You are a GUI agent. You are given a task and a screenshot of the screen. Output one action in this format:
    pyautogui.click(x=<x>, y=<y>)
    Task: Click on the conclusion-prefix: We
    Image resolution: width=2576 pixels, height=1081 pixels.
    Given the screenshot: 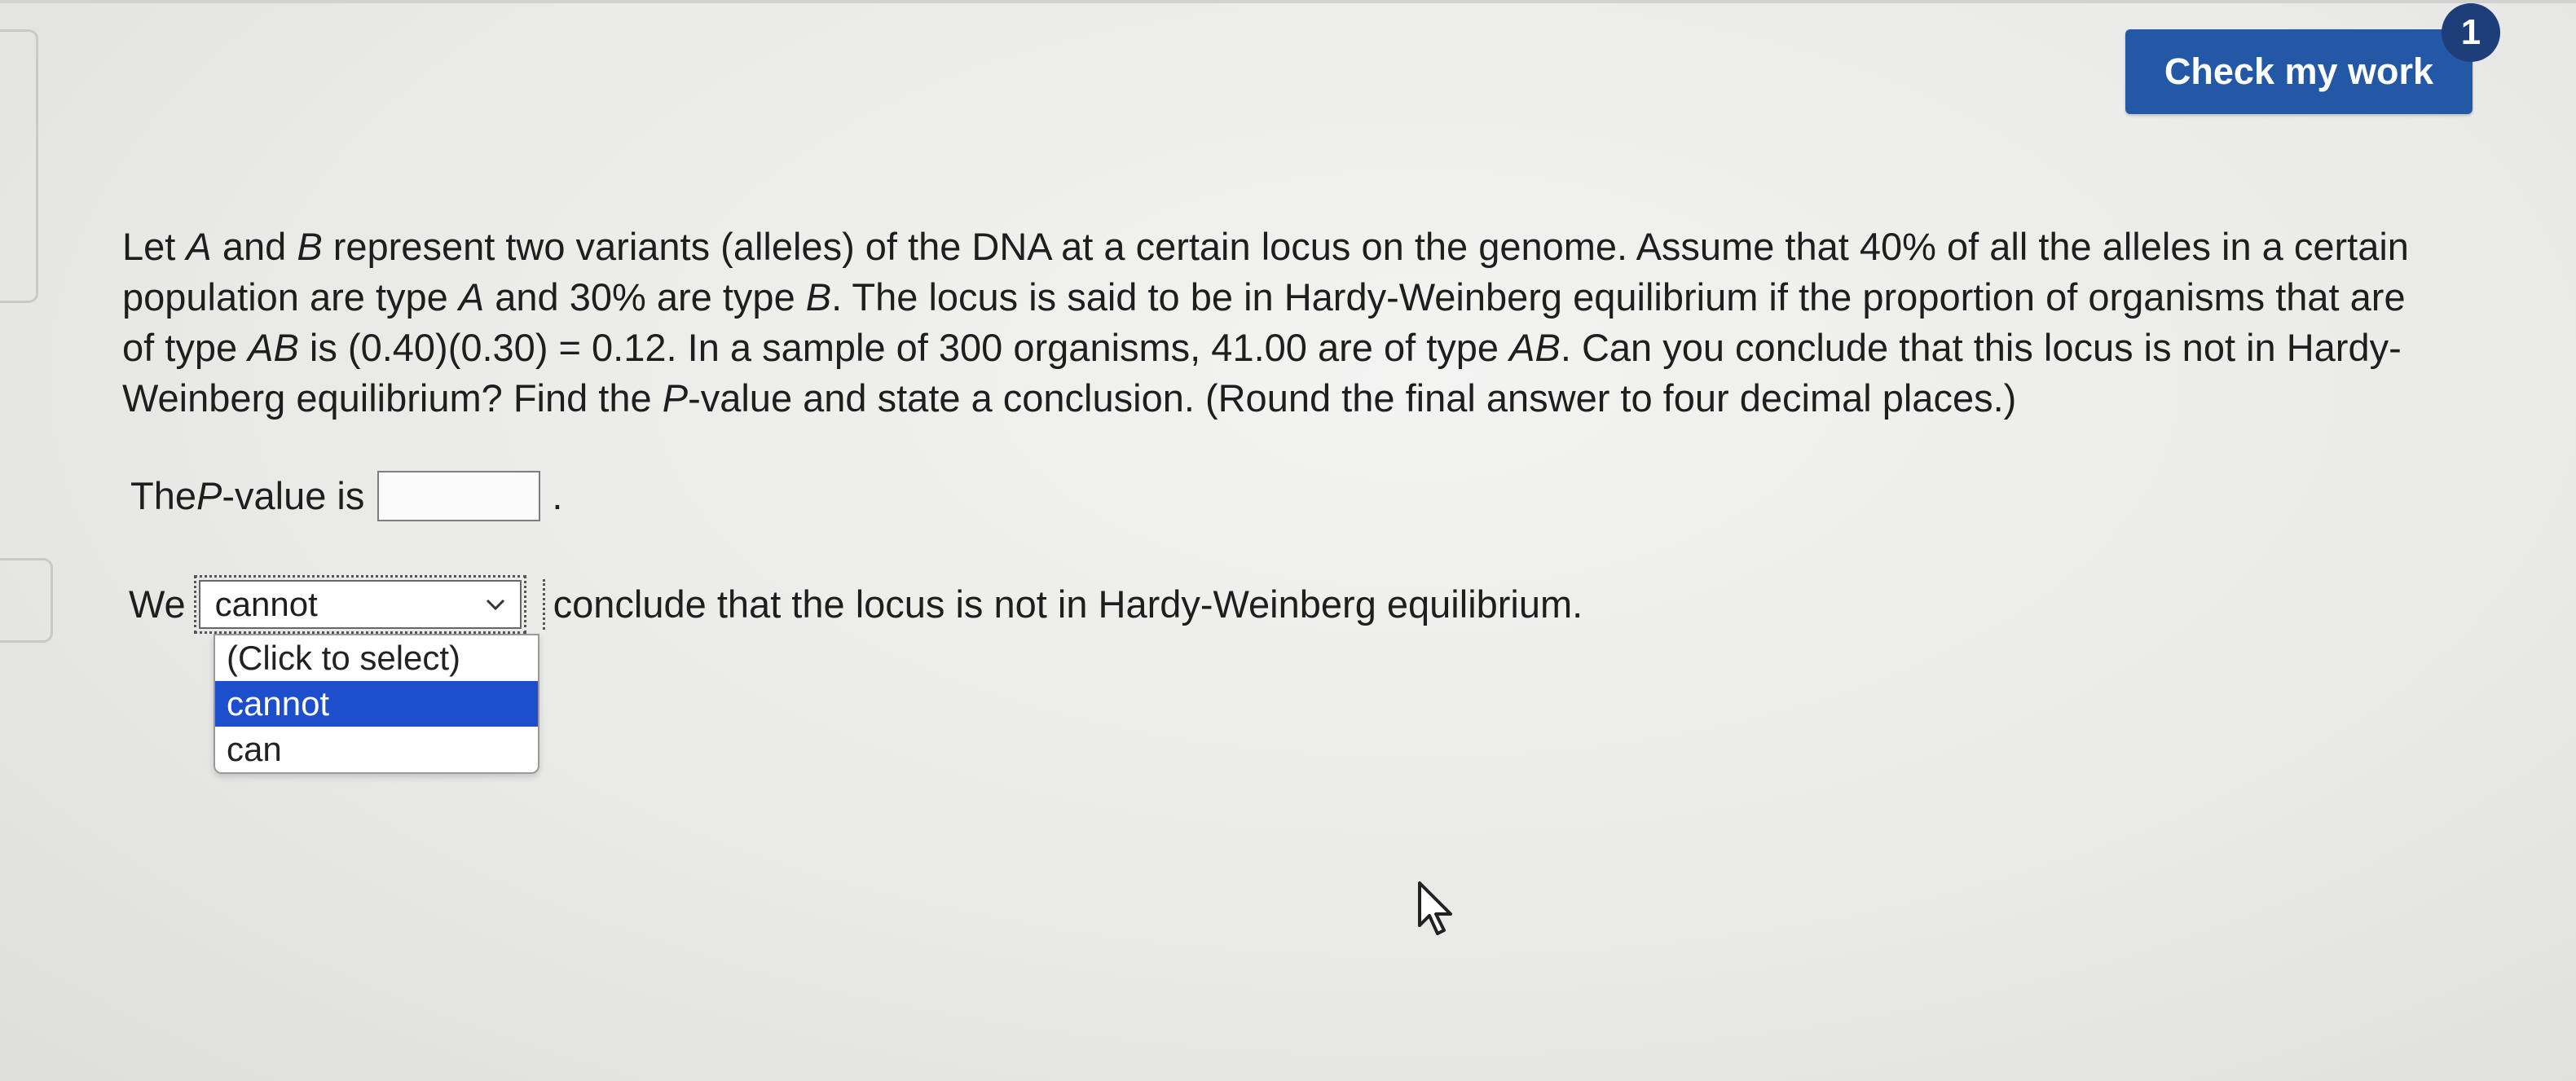 What is the action you would take?
    pyautogui.click(x=158, y=604)
    